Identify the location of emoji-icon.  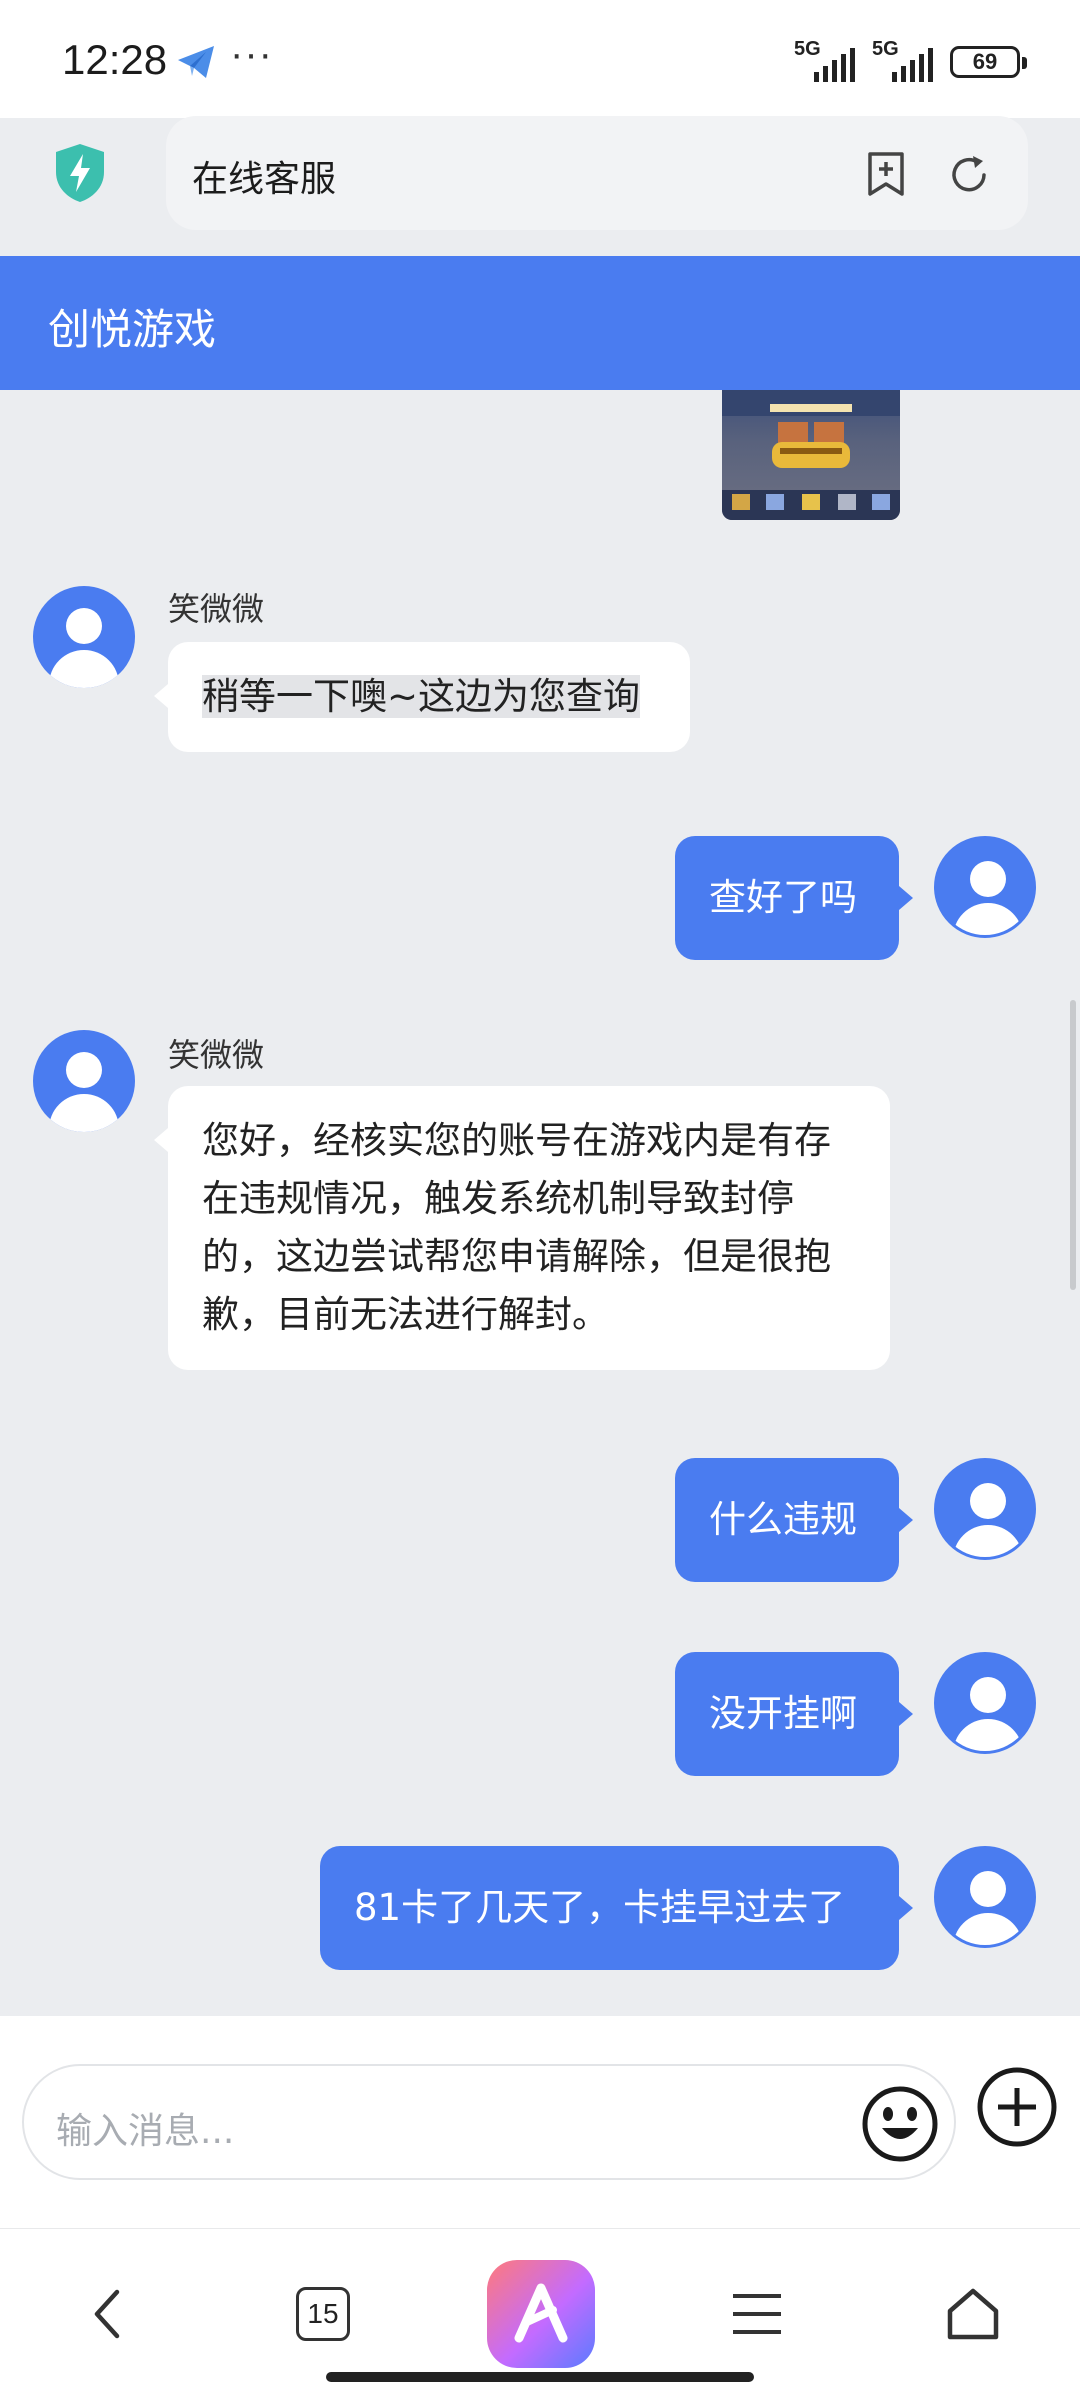
(900, 2124).